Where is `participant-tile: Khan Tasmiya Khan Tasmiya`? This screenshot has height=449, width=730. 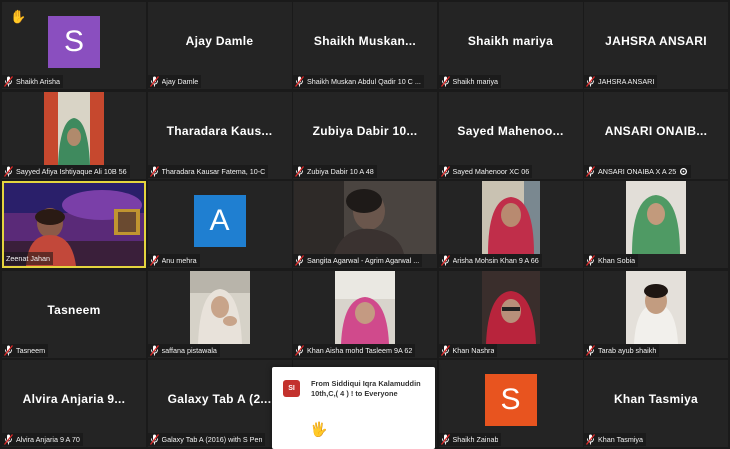 participant-tile: Khan Tasmiya Khan Tasmiya is located at coordinates (656, 403).